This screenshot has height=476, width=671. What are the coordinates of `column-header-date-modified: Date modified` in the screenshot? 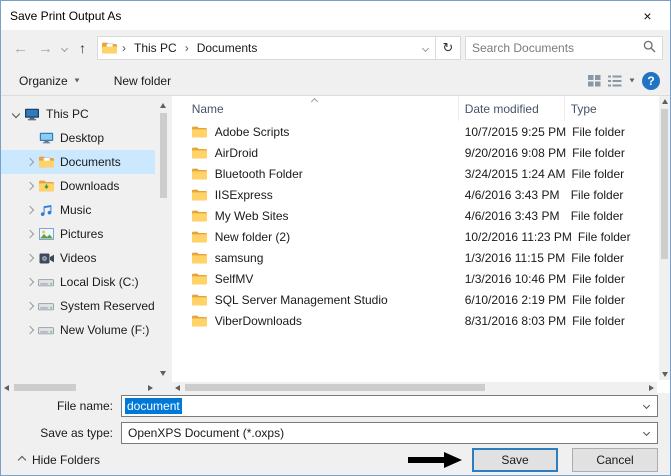 It's located at (512, 108).